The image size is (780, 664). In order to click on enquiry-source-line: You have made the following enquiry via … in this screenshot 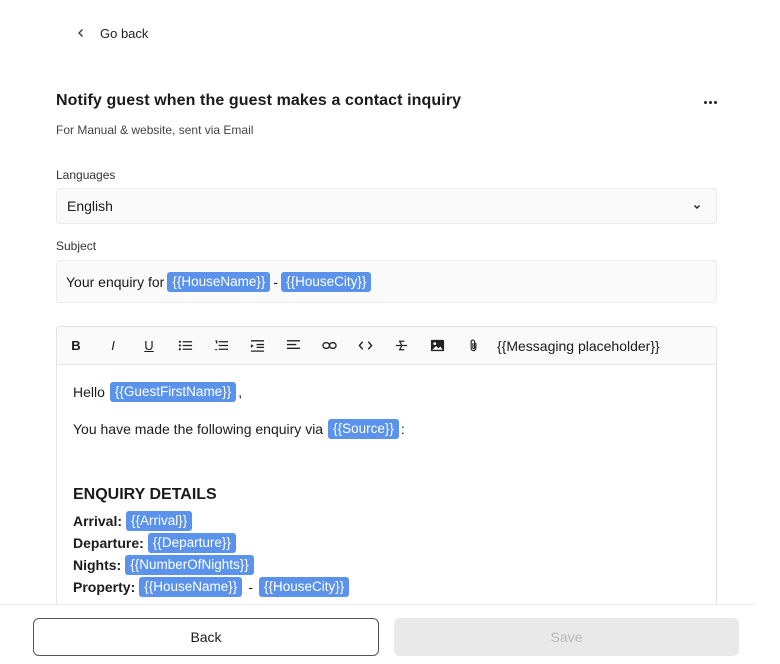, I will do `click(386, 429)`.